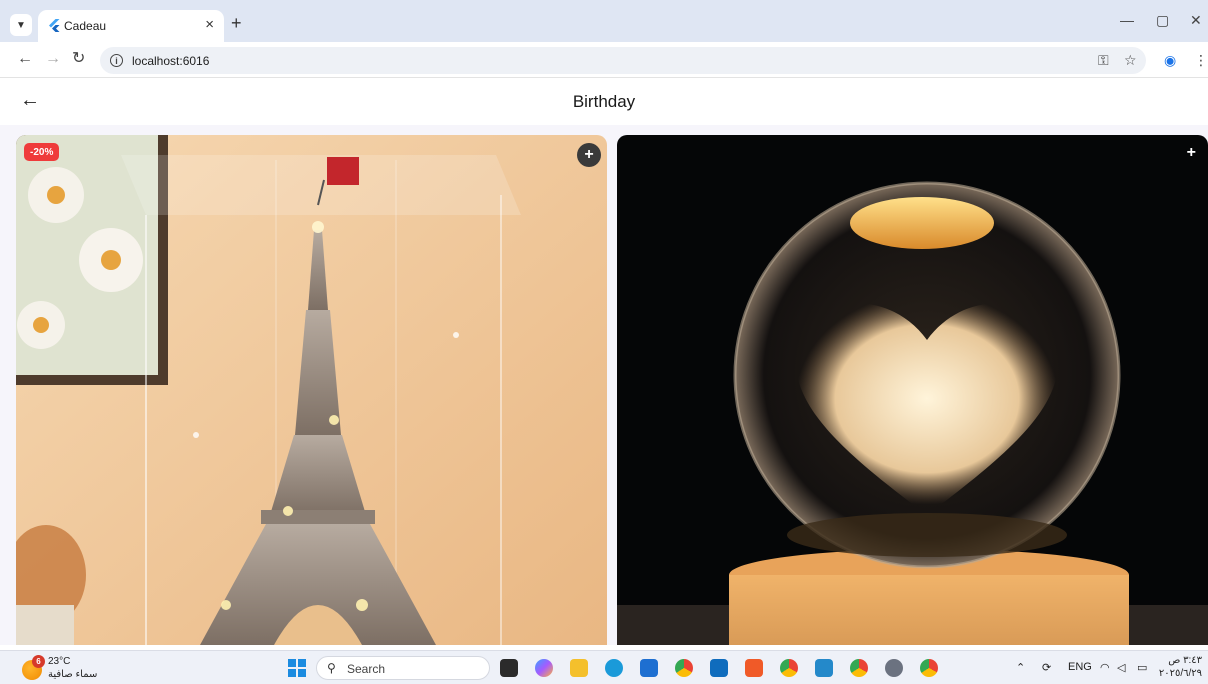 Image resolution: width=1208 pixels, height=684 pixels. Describe the element at coordinates (1127, 20) in the screenshot. I see `minimize-button: —` at that location.